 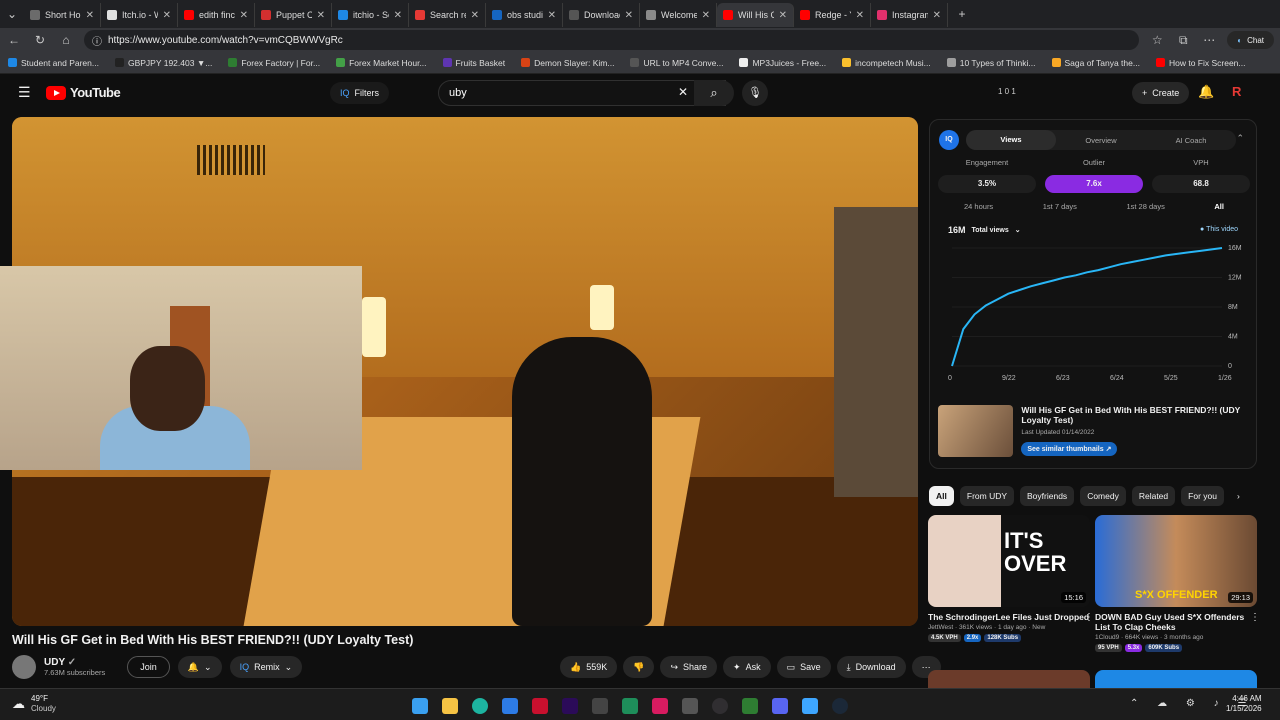 I want to click on store-icon, so click(x=510, y=706).